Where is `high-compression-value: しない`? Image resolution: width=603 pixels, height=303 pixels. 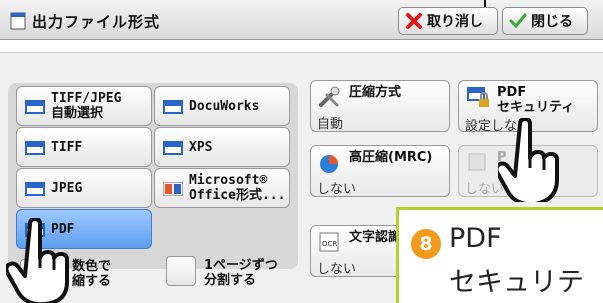 high-compression-value: しない is located at coordinates (337, 189).